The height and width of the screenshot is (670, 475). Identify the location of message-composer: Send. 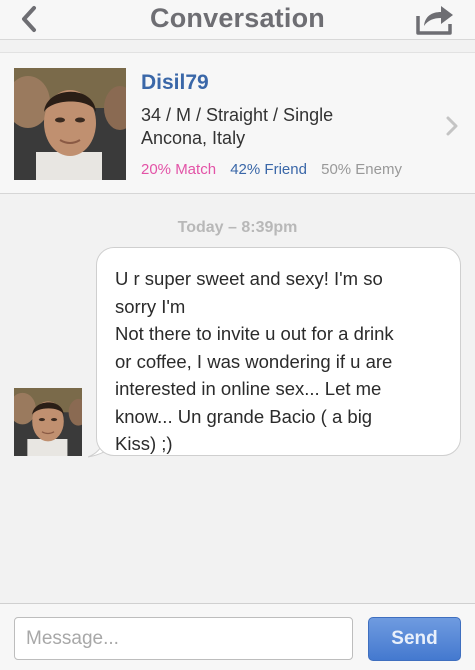
(237, 636).